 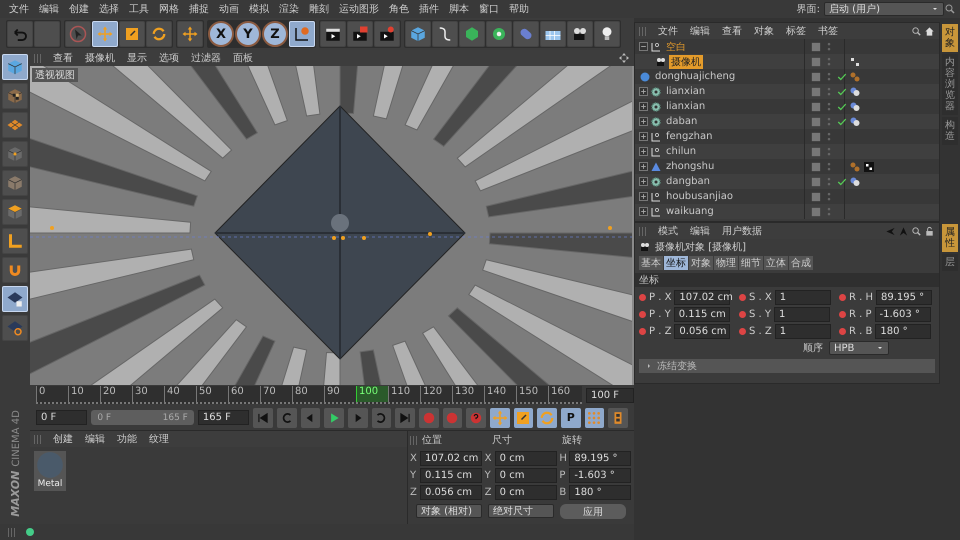 What do you see at coordinates (668, 231) in the screenshot?
I see `attributes-menu-item: 模式` at bounding box center [668, 231].